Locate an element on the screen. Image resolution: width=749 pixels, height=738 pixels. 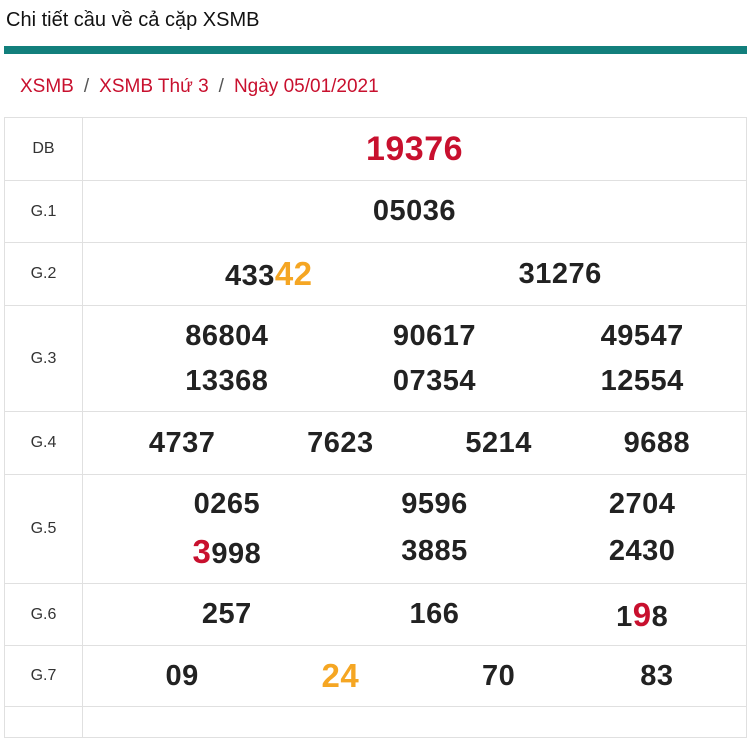
table-row: G.3 86804 90617 49547 13368 07354 12554 is located at coordinates (375, 358).